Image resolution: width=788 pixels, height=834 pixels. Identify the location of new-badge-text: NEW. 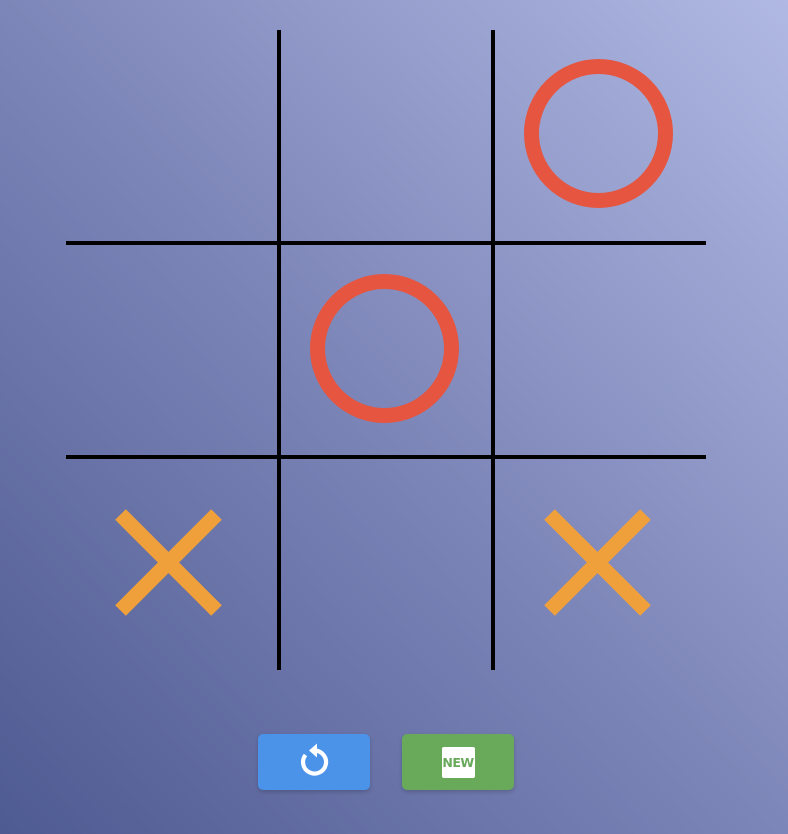
(458, 762).